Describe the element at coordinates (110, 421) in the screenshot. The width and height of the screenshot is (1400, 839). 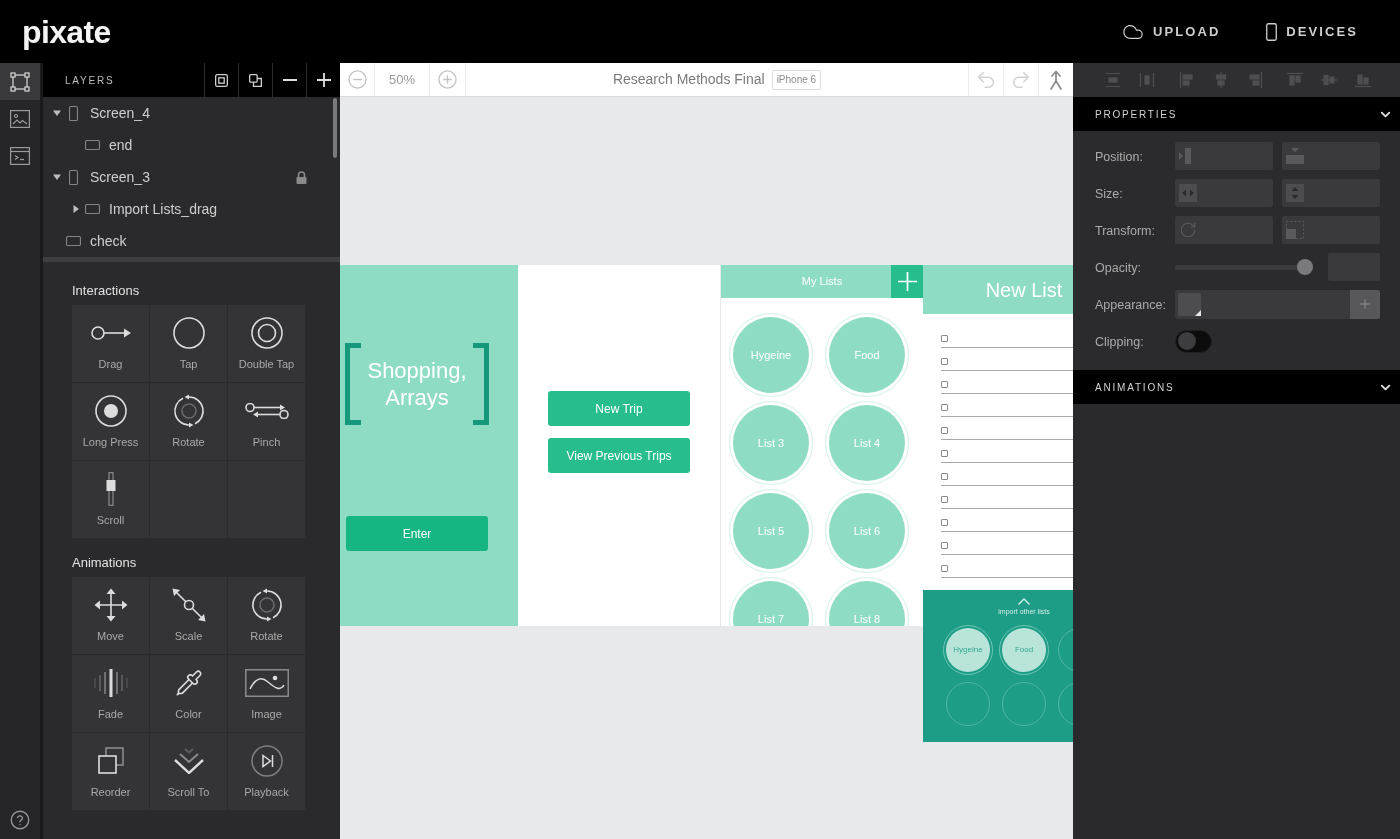
I see `behavior-tile: Long Press` at that location.